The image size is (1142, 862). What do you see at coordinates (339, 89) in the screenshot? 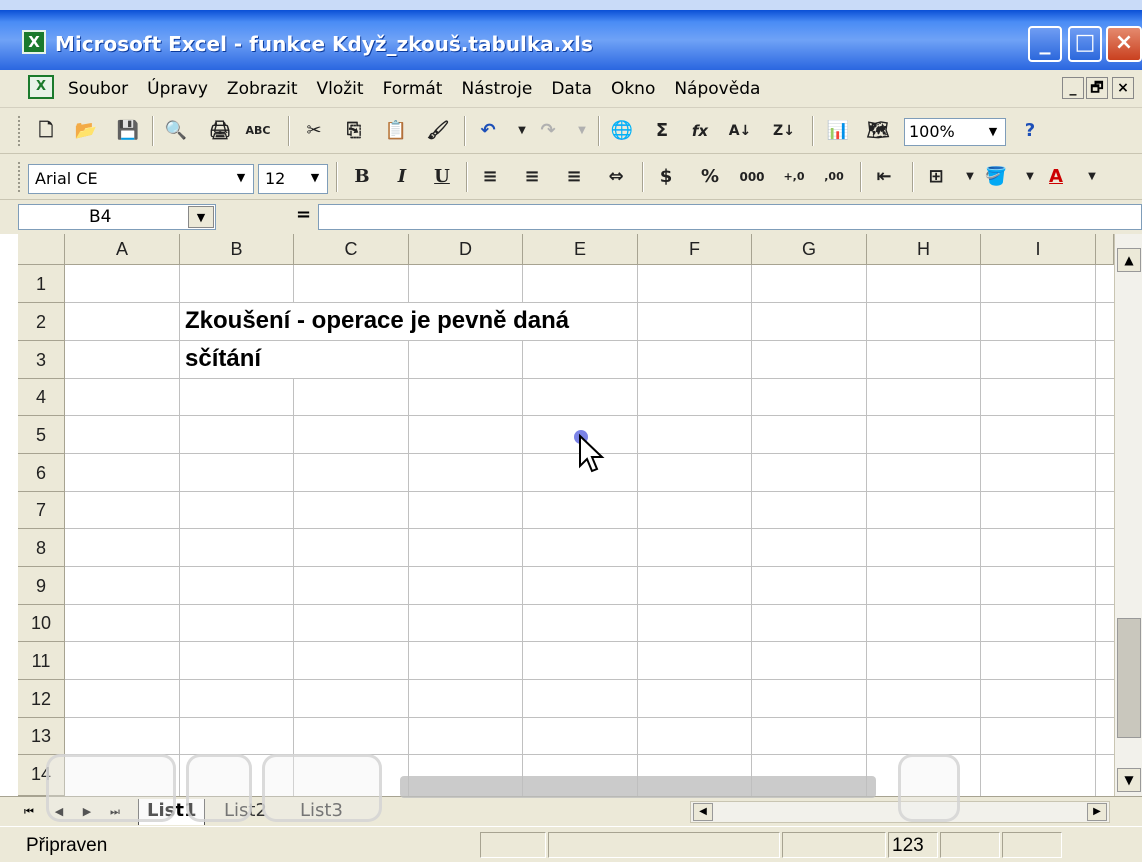
I see `menu-vlozit: Vložit` at bounding box center [339, 89].